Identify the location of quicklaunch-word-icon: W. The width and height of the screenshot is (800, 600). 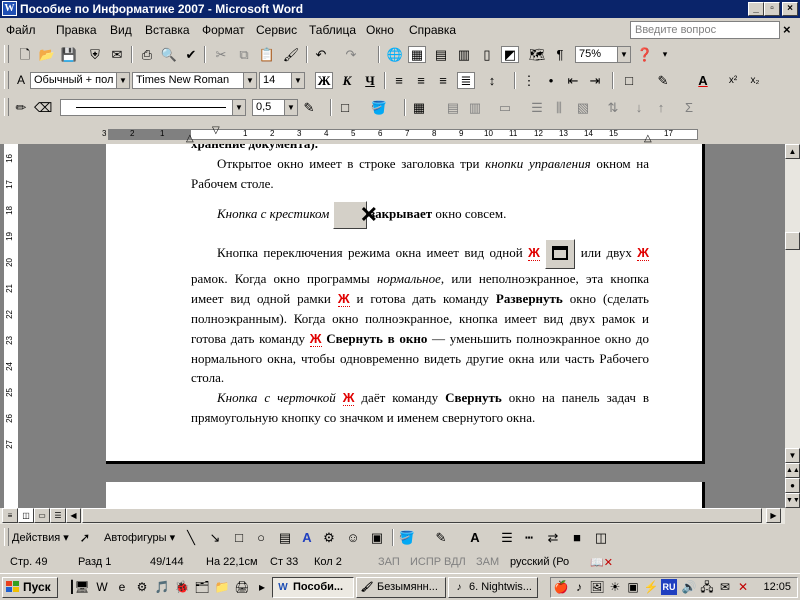
(102, 587).